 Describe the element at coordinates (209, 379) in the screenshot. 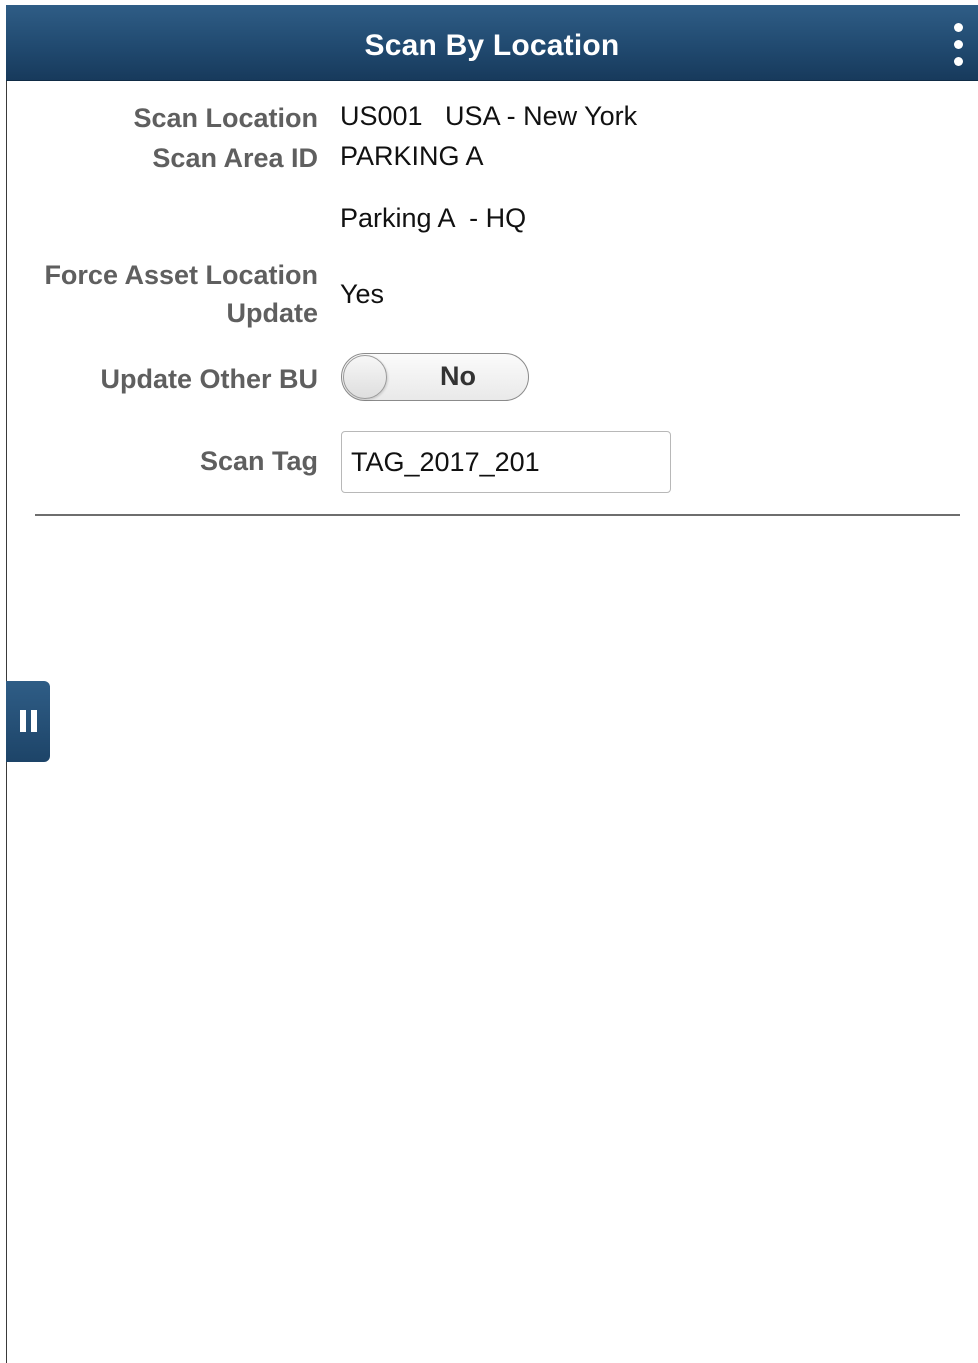

I see `update-other-bu-label: Update Other BU` at that location.